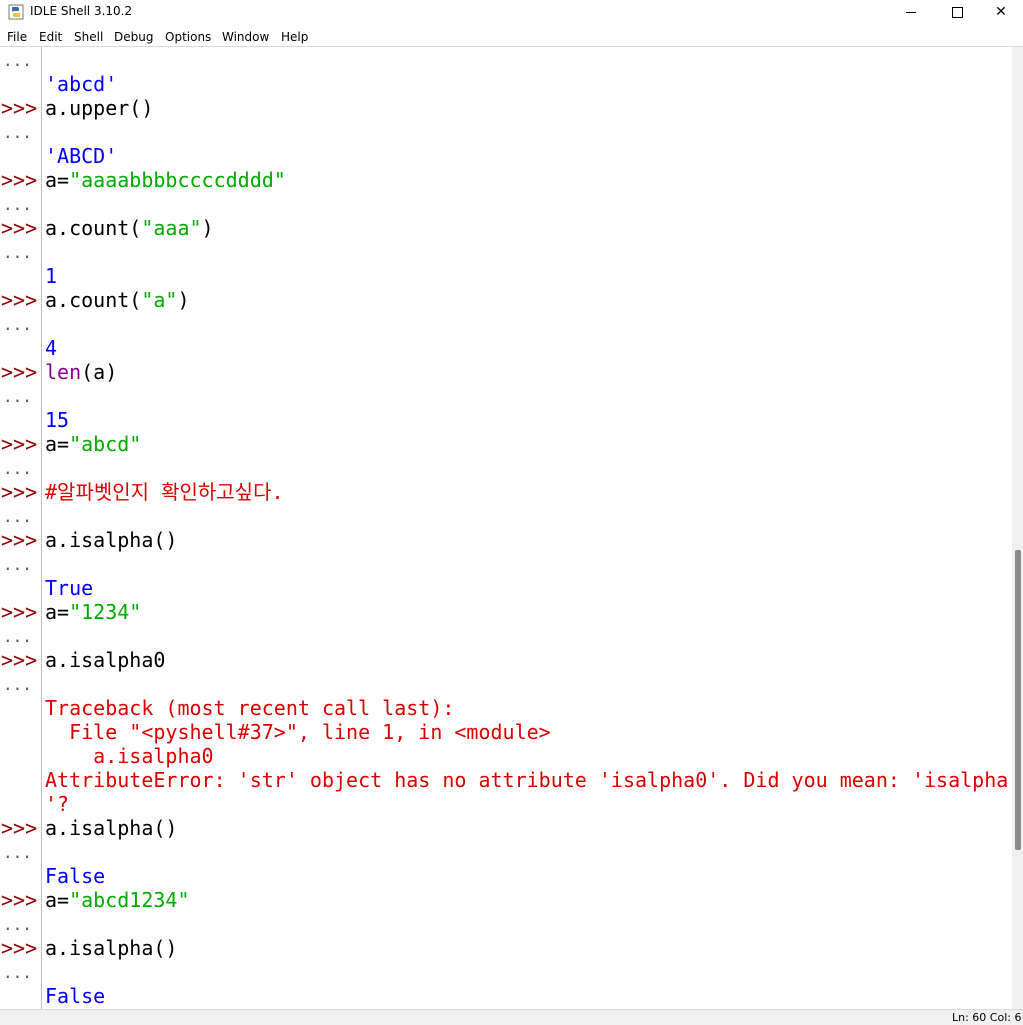  What do you see at coordinates (50, 37) in the screenshot?
I see `menu-edit: Edit` at bounding box center [50, 37].